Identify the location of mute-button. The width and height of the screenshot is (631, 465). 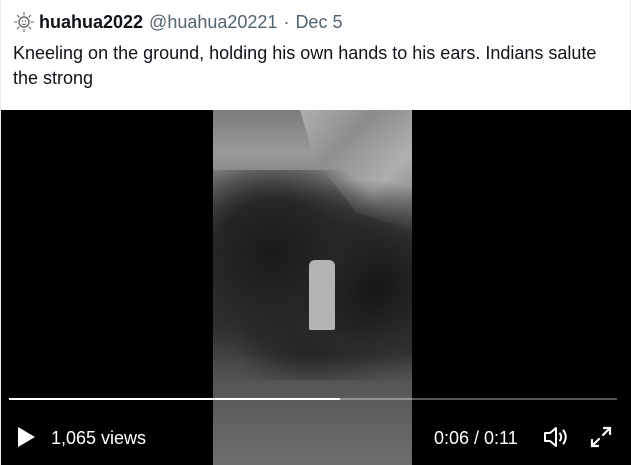
(556, 437).